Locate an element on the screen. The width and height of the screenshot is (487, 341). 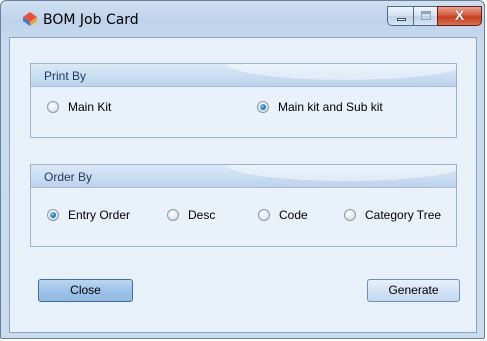
radio-main-kit-circle is located at coordinates (53, 107).